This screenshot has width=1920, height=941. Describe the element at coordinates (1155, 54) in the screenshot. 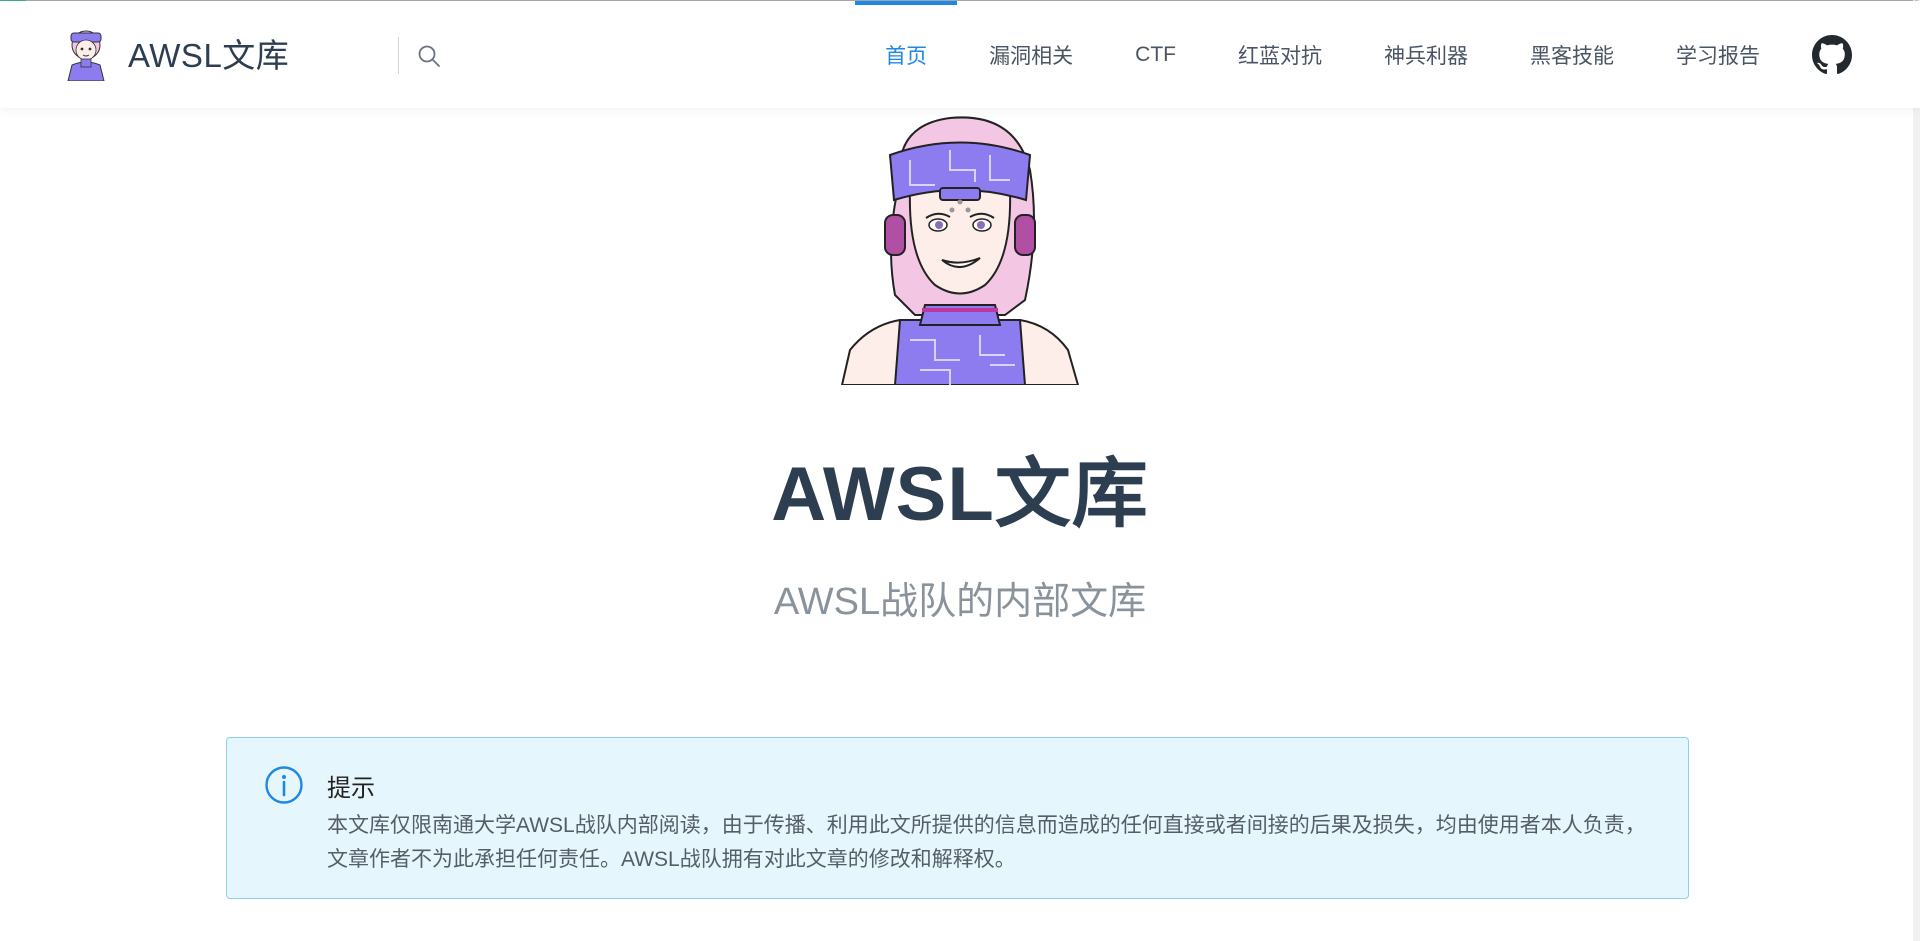

I see `nav-item-ctf: CTF` at that location.